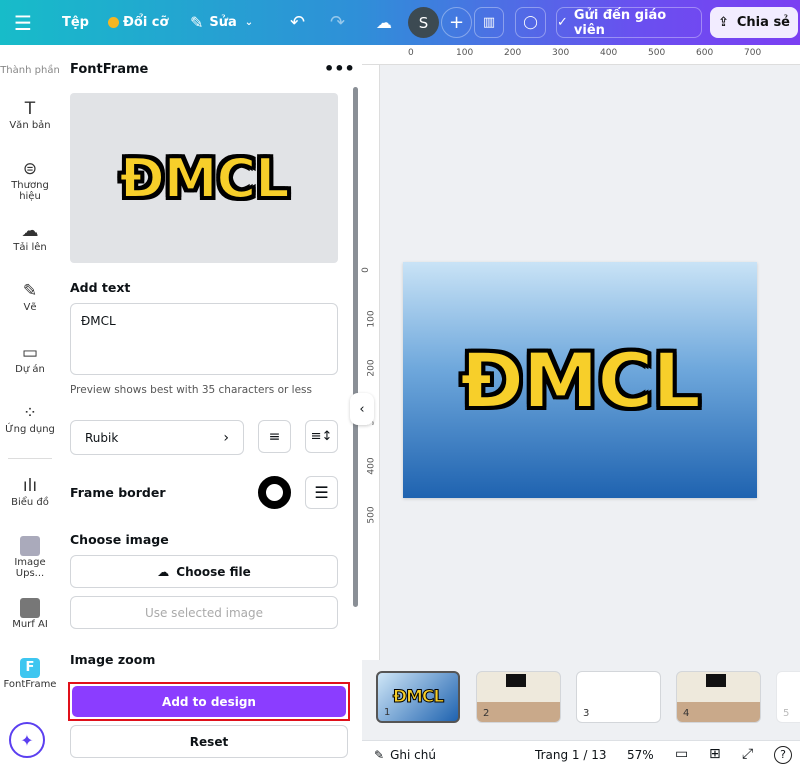  Describe the element at coordinates (339, 68) in the screenshot. I see `more-options-icon: •••` at that location.